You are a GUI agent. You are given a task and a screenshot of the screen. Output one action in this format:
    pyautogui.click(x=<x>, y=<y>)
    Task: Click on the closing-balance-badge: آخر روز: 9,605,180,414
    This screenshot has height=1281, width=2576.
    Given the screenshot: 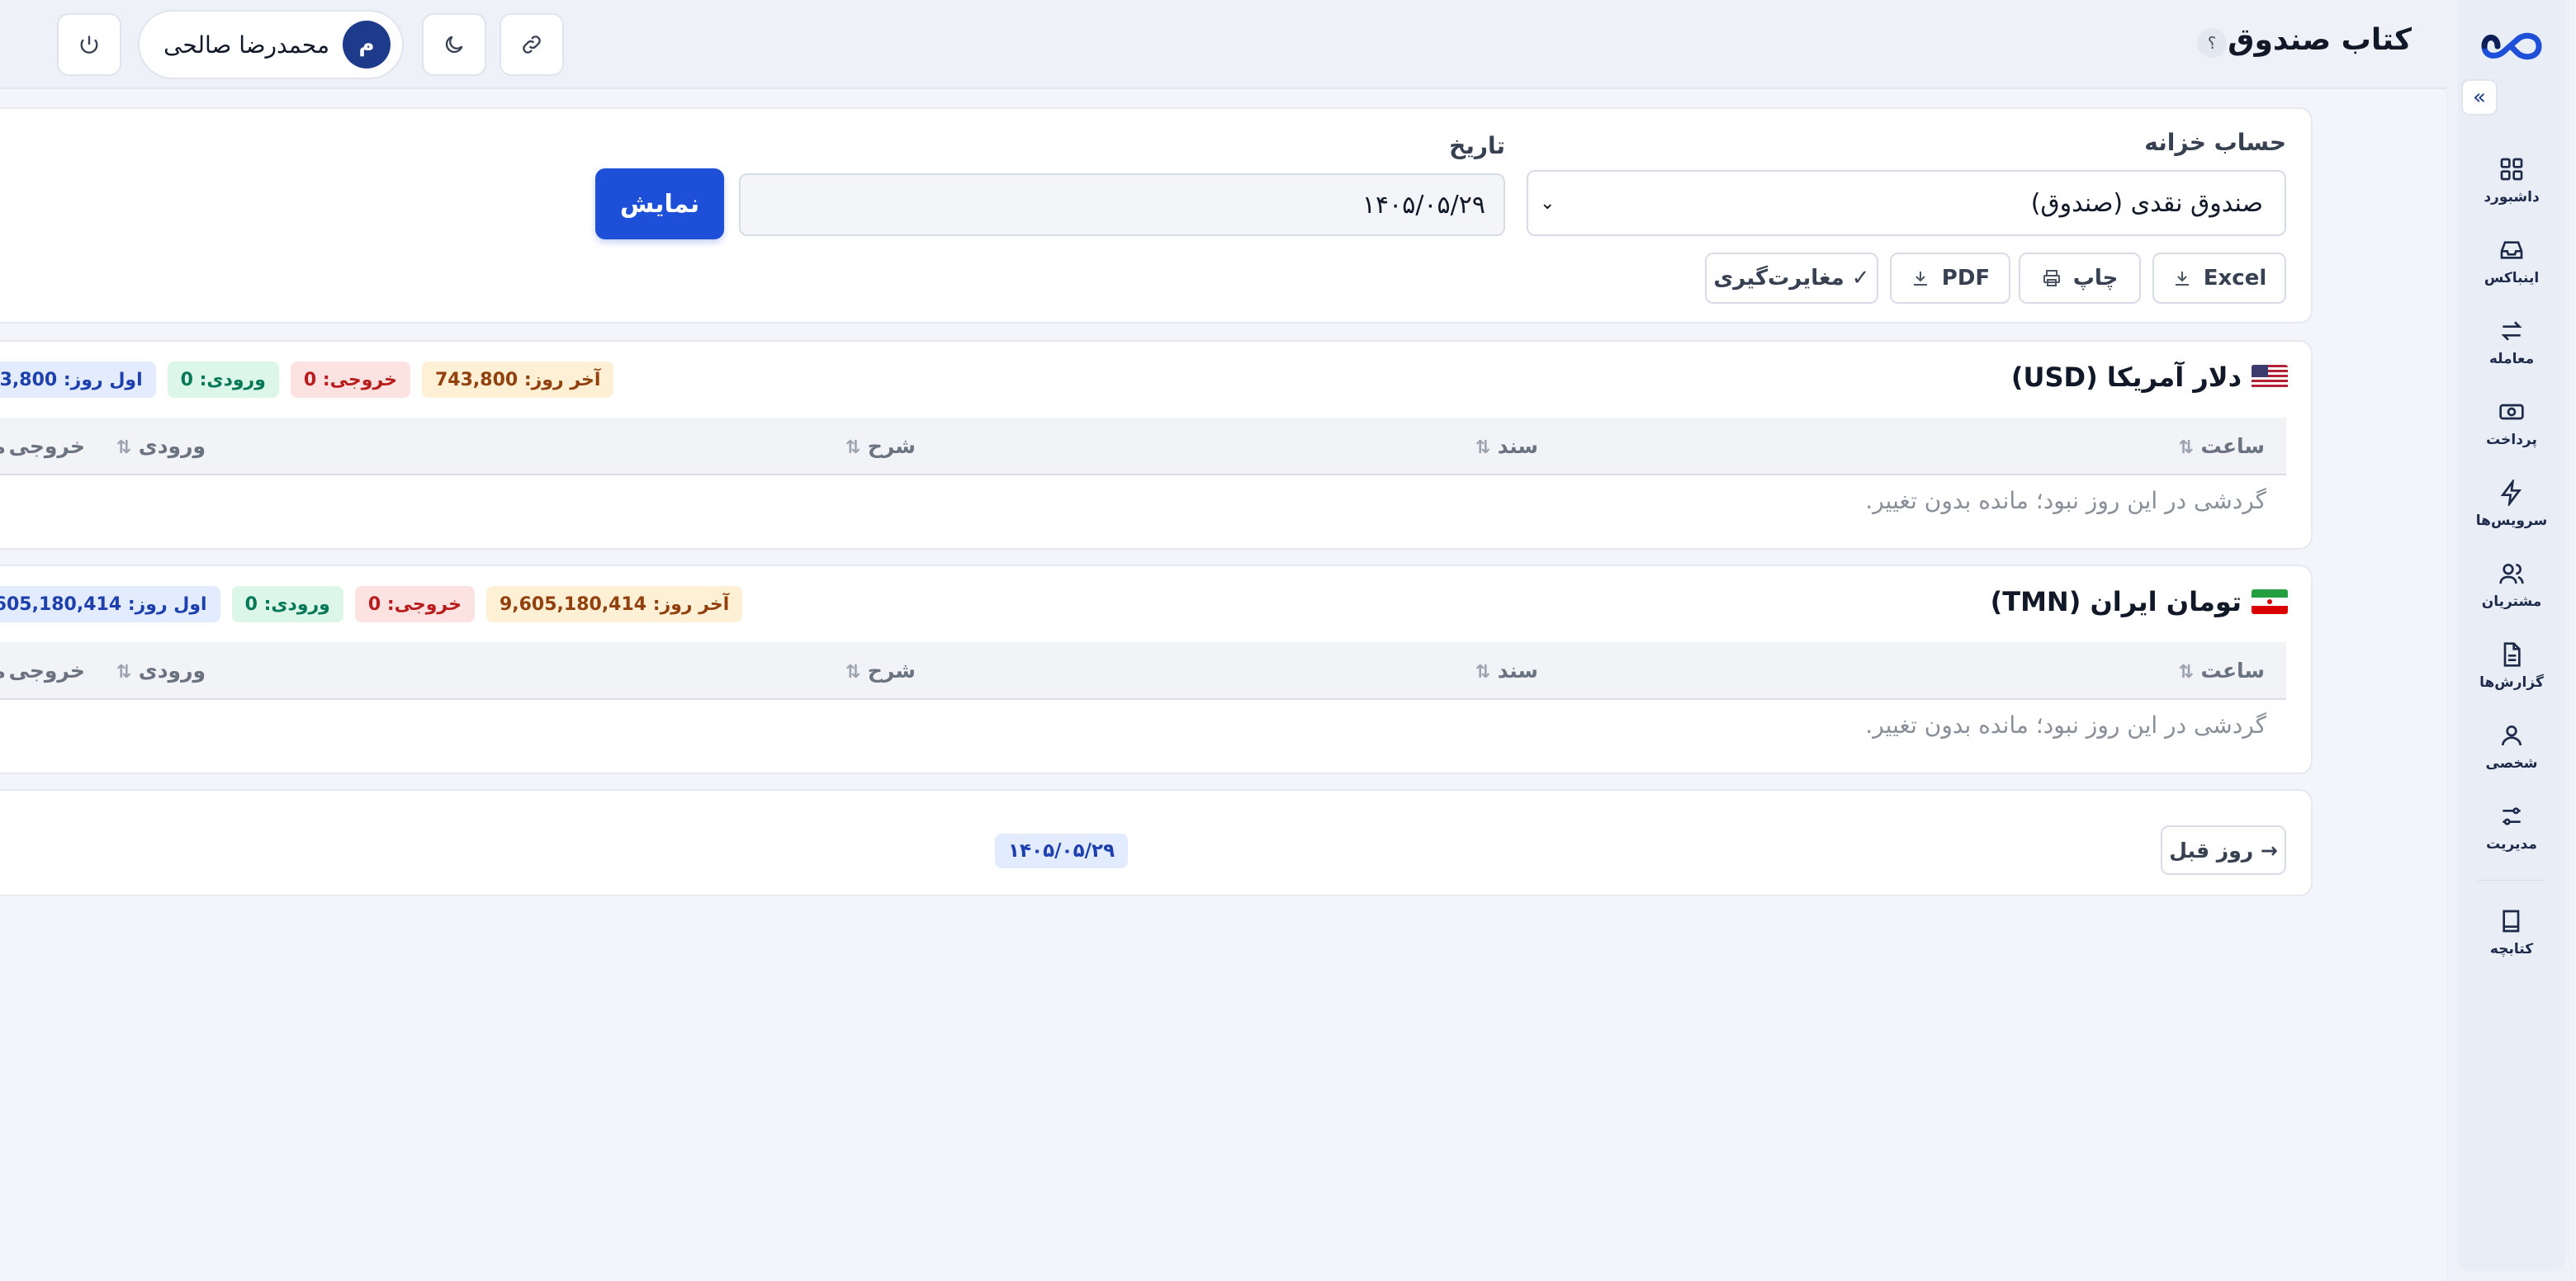 What is the action you would take?
    pyautogui.click(x=615, y=604)
    